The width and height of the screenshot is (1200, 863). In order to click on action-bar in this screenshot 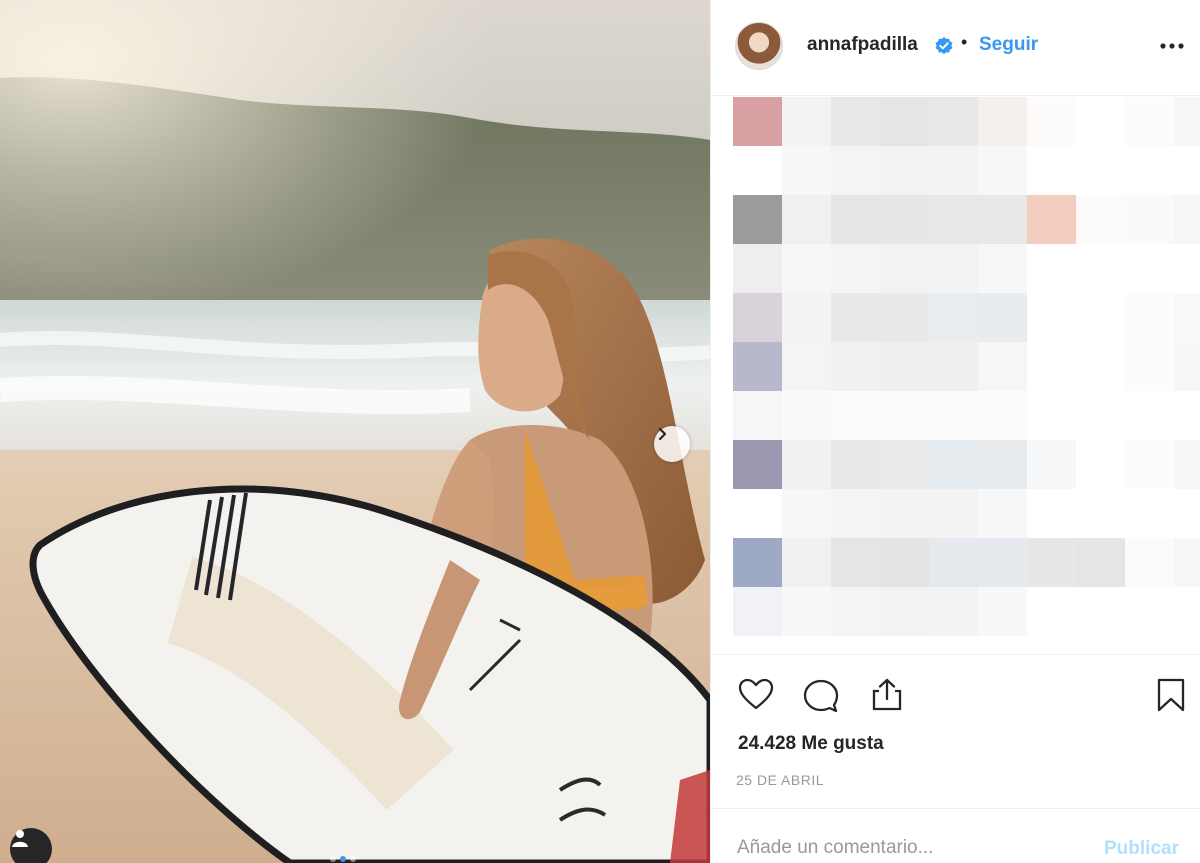, I will do `click(955, 694)`.